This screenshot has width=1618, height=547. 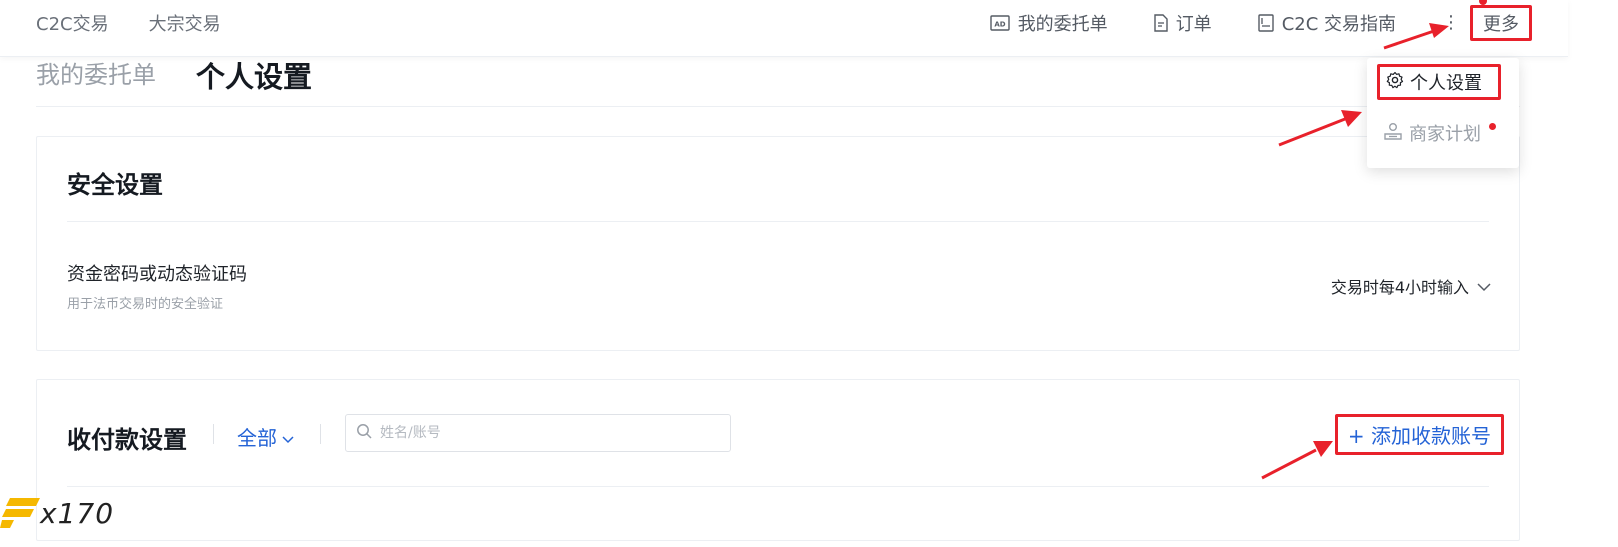 What do you see at coordinates (115, 185) in the screenshot?
I see `security-title: 安全设置` at bounding box center [115, 185].